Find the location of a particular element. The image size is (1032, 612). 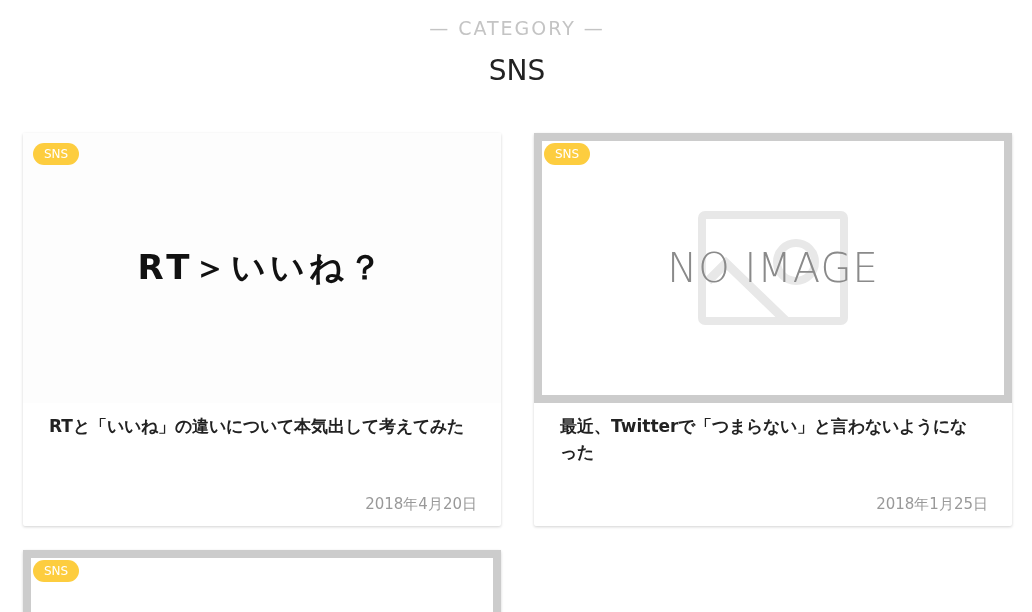

article-title: 最近、Twitterで「つまらない」と言わないようになった is located at coordinates (770, 439).